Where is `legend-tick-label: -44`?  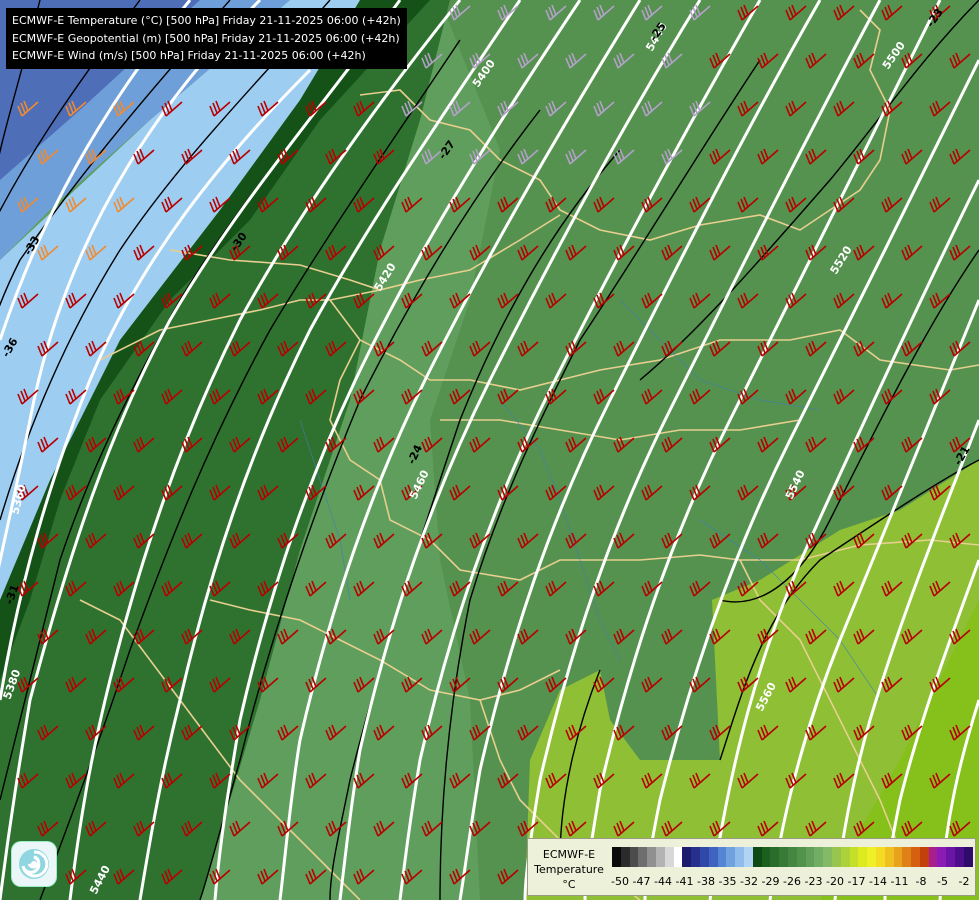 legend-tick-label: -44 is located at coordinates (663, 881).